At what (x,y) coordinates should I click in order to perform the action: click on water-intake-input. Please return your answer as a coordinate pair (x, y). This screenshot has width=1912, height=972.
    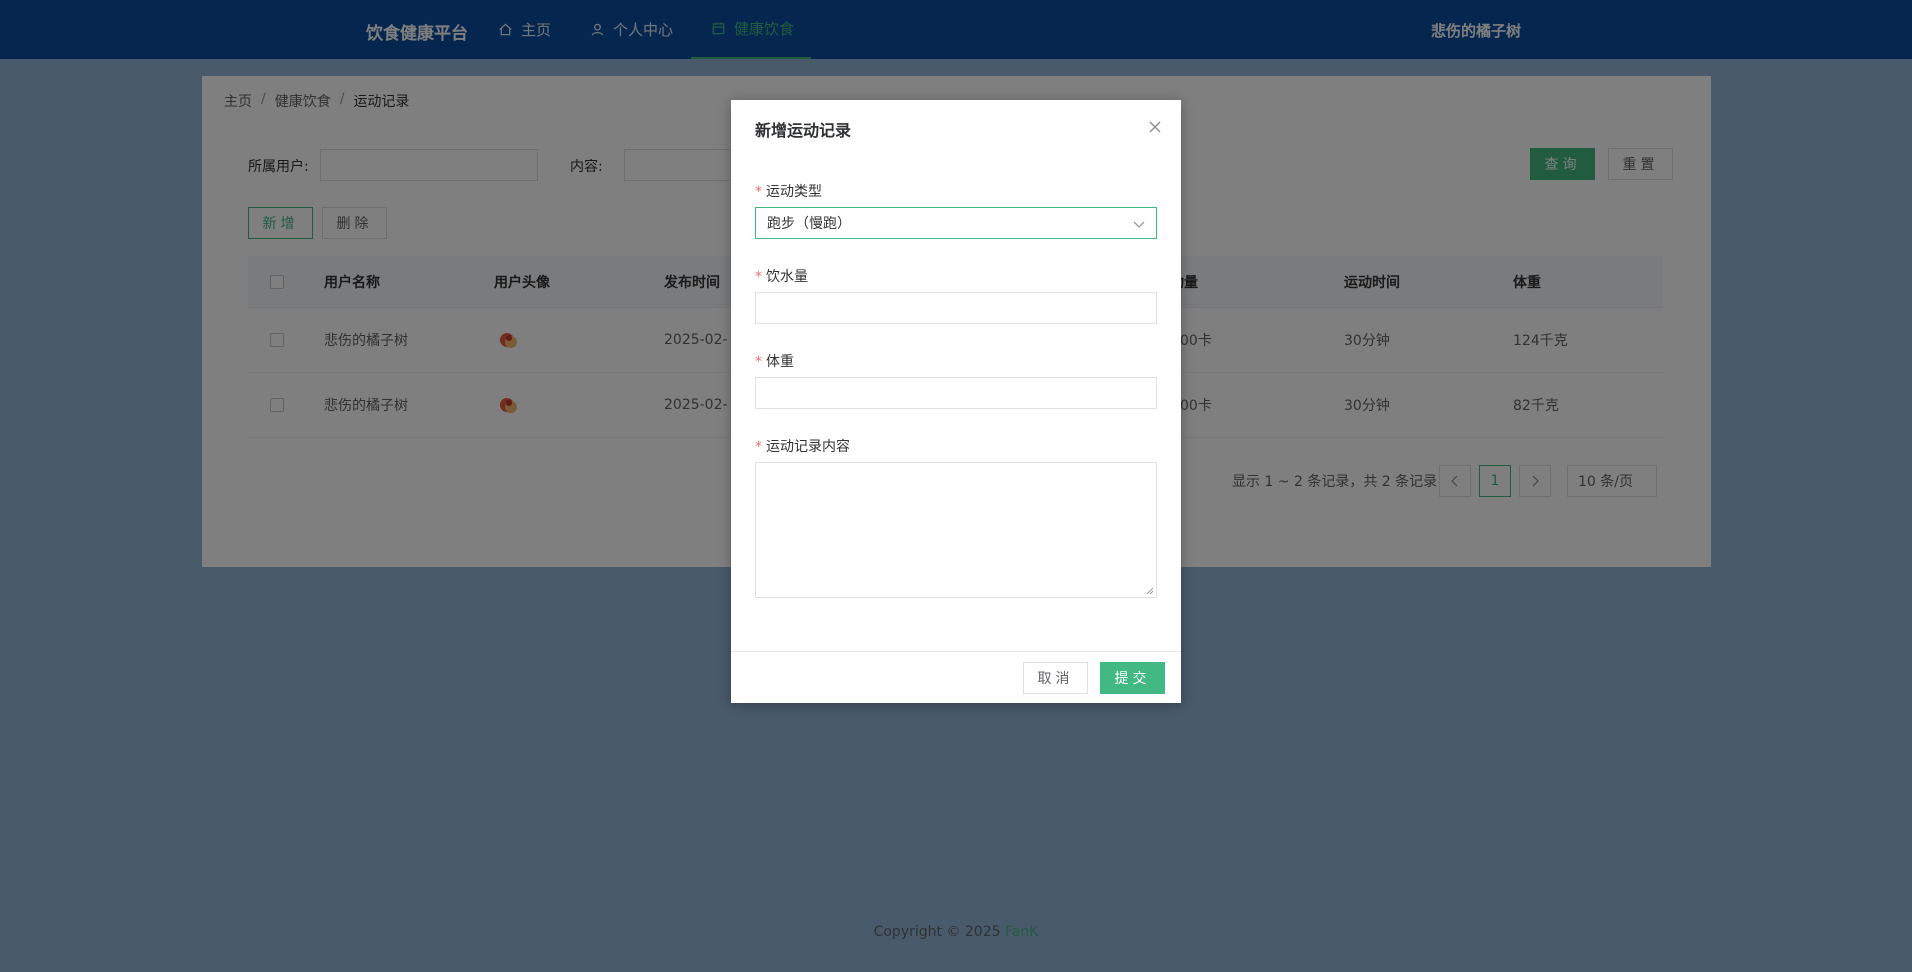
    Looking at the image, I should click on (956, 308).